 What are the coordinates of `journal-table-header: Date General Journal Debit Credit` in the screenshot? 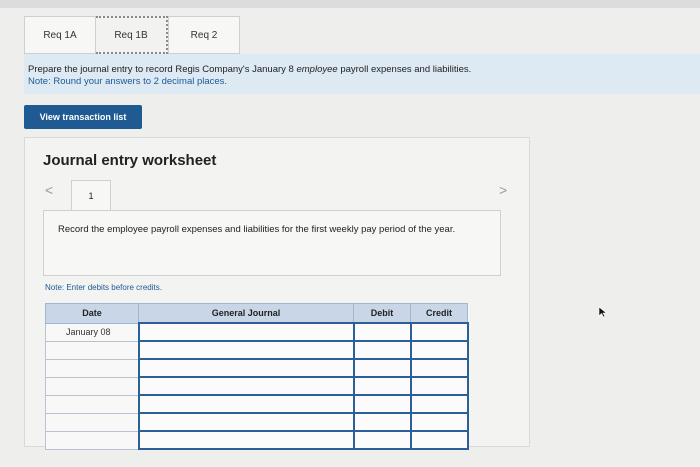 It's located at (256, 313).